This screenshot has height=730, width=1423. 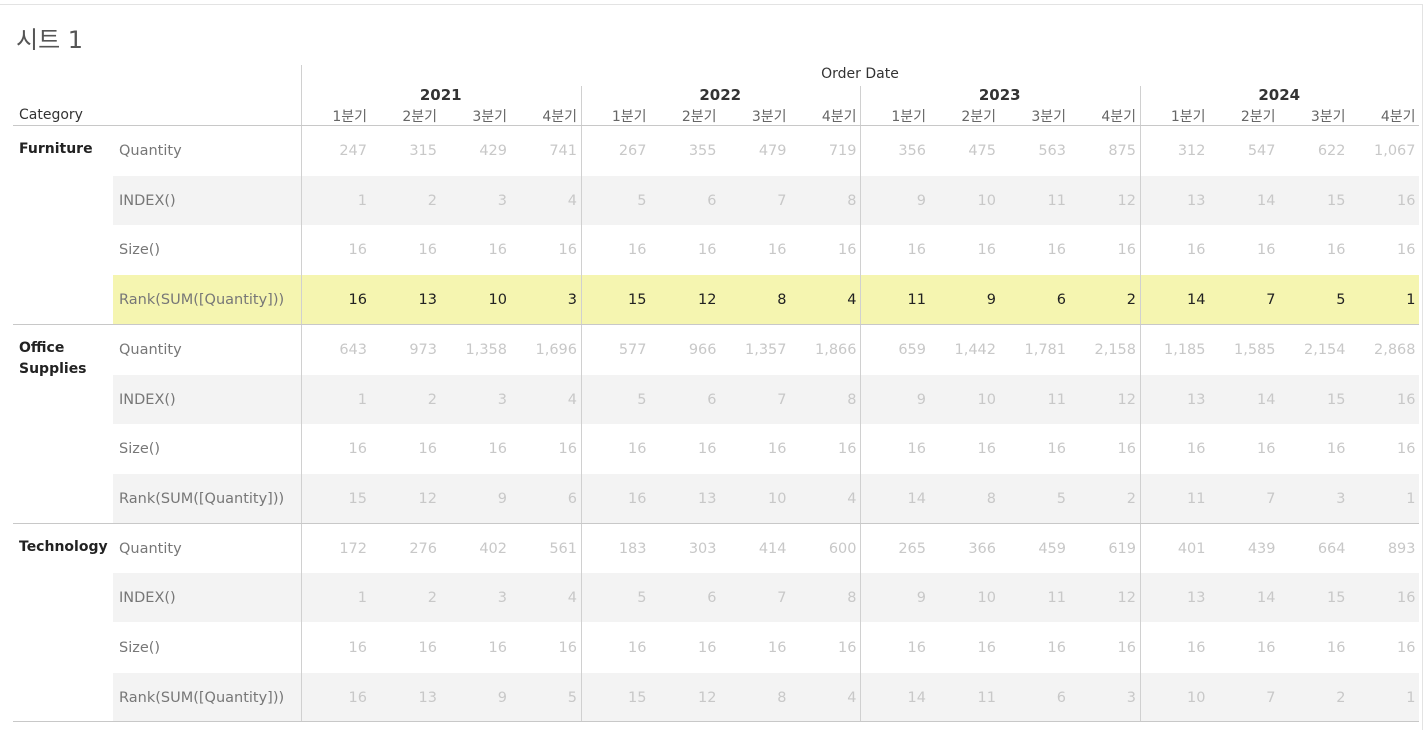 I want to click on measure-label: Quantity, so click(x=150, y=151).